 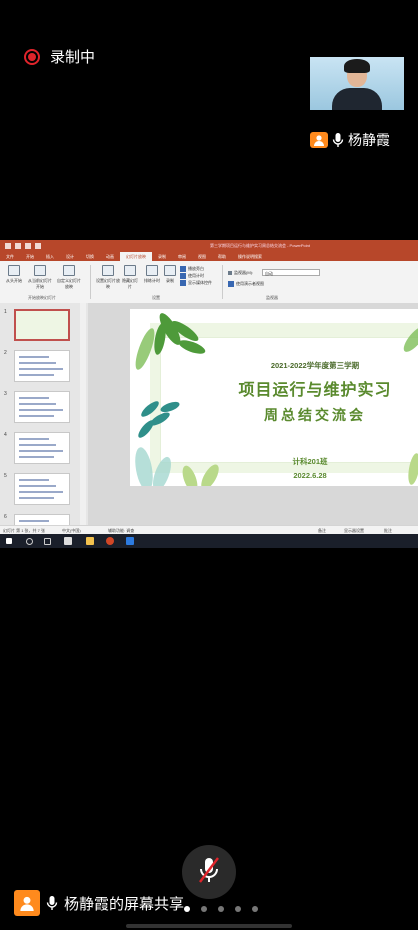 I want to click on save-icon, so click(x=8, y=246).